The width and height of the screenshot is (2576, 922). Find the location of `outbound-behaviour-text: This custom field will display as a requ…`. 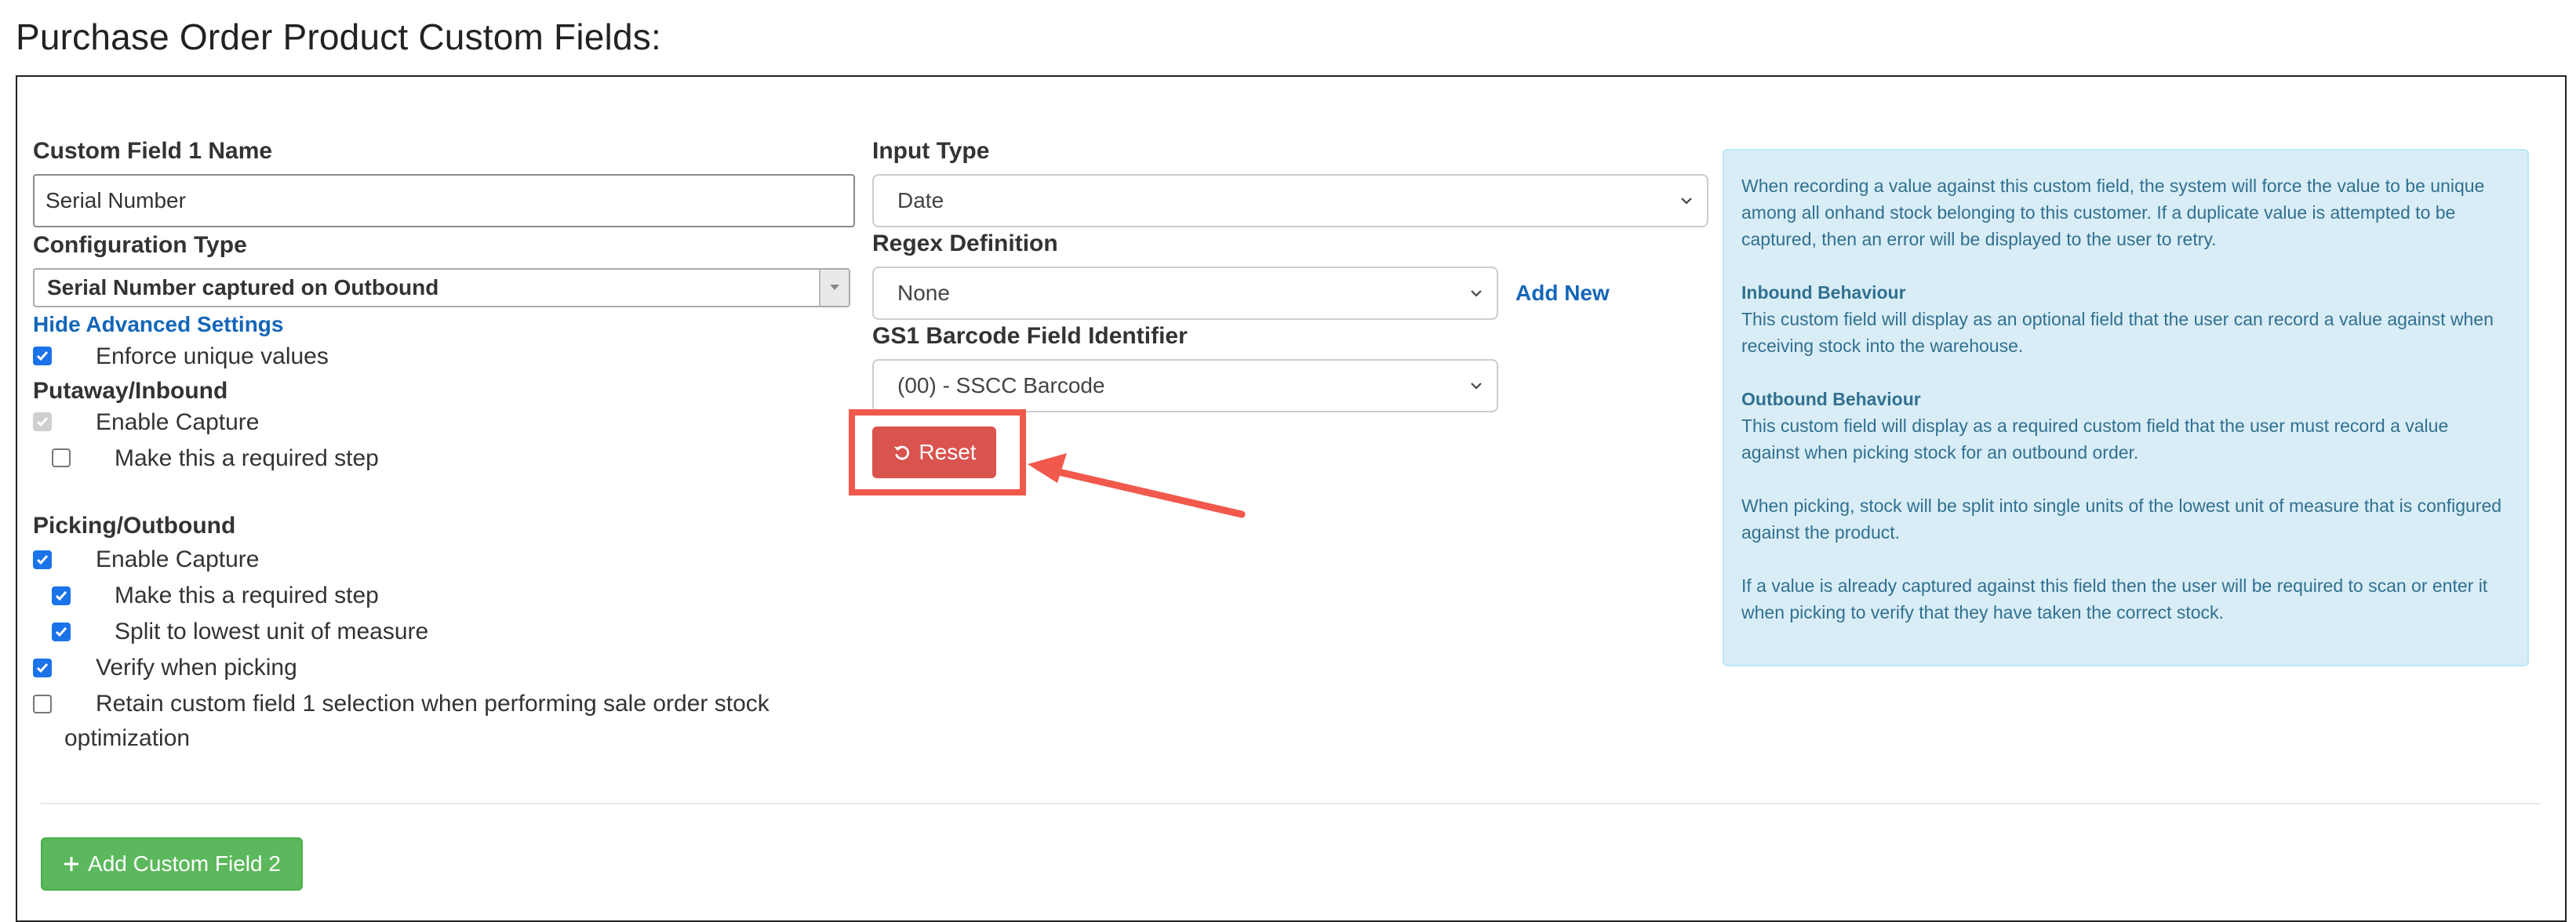

outbound-behaviour-text: This custom field will display as a requ… is located at coordinates (2095, 439).